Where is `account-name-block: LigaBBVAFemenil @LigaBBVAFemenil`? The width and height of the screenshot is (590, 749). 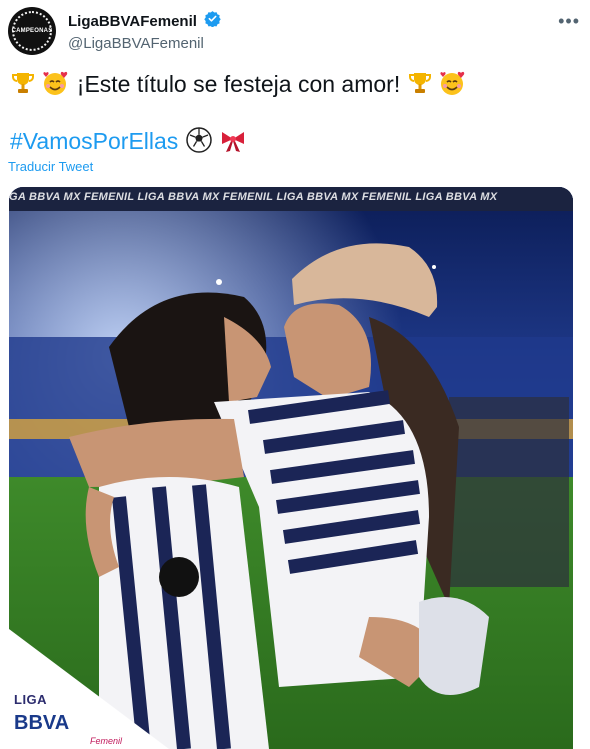 account-name-block: LigaBBVAFemenil @LigaBBVAFemenil is located at coordinates (145, 31).